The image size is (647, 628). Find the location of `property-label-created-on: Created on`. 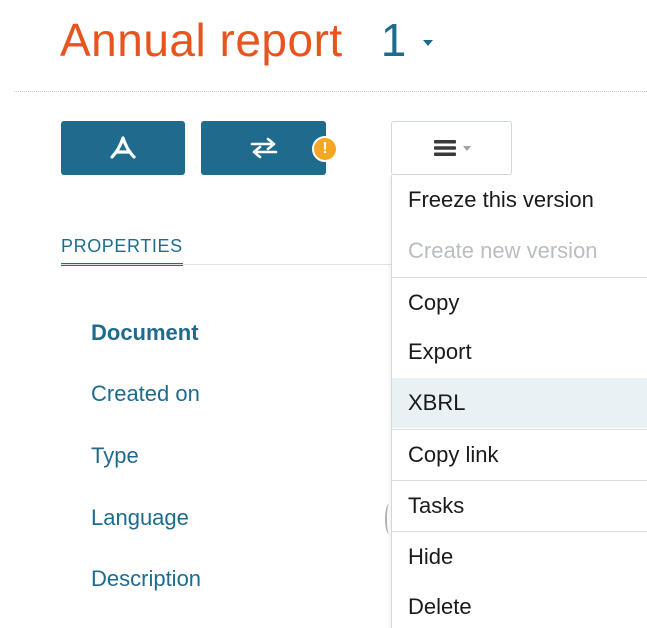

property-label-created-on: Created on is located at coordinates (145, 393).